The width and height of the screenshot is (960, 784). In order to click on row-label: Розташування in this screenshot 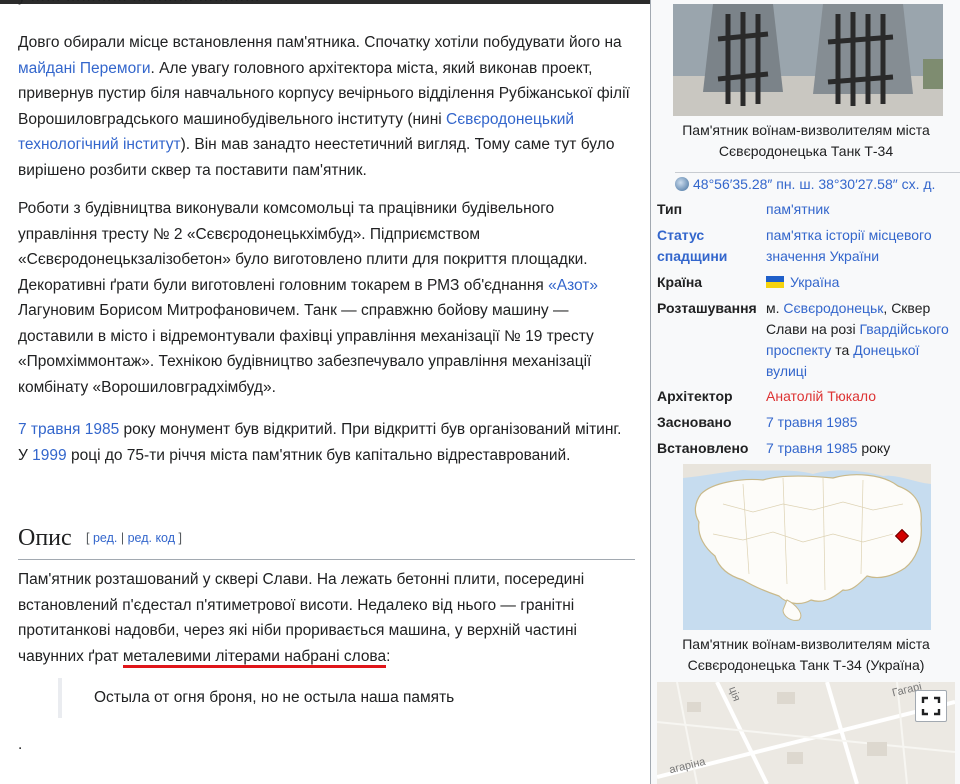, I will do `click(707, 308)`.